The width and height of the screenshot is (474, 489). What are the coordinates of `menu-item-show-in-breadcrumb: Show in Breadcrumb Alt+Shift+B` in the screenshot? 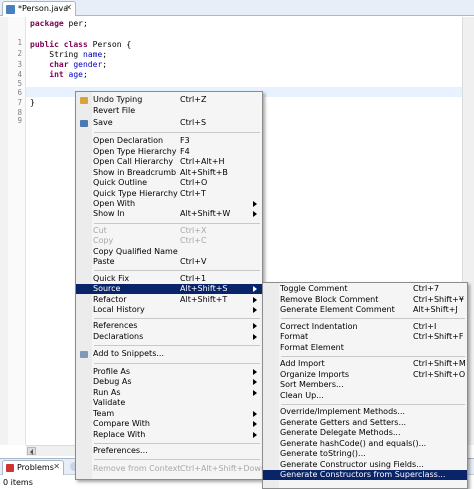 It's located at (169, 173).